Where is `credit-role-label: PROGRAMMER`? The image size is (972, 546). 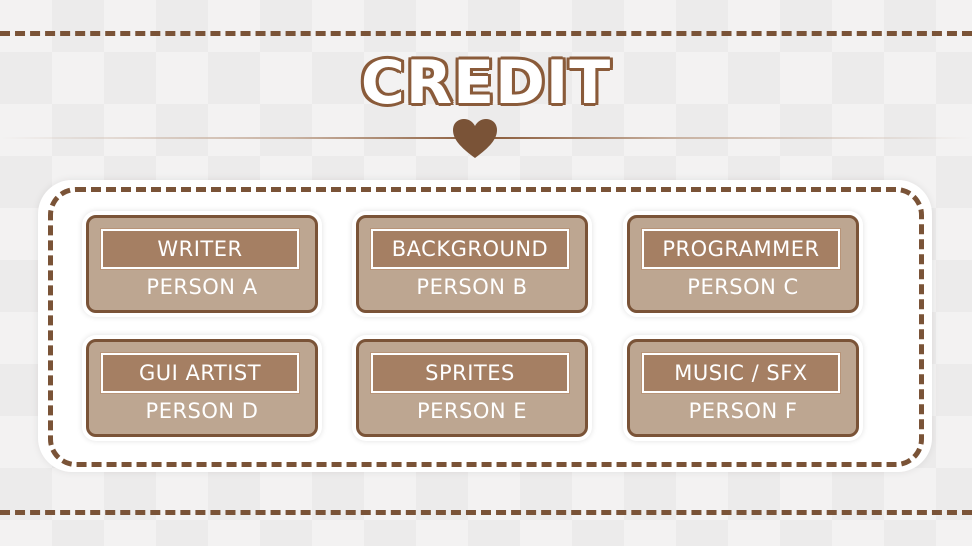 credit-role-label: PROGRAMMER is located at coordinates (741, 249).